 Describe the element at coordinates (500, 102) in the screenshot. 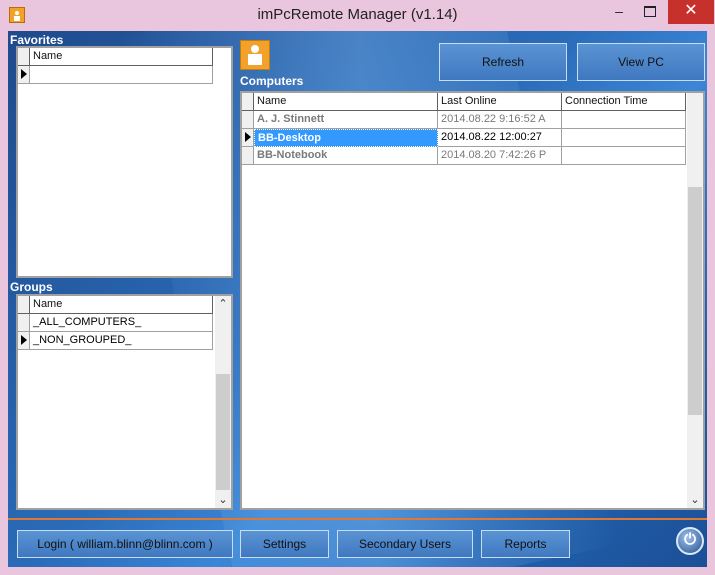

I see `computers-col-last-online: Last Online` at that location.